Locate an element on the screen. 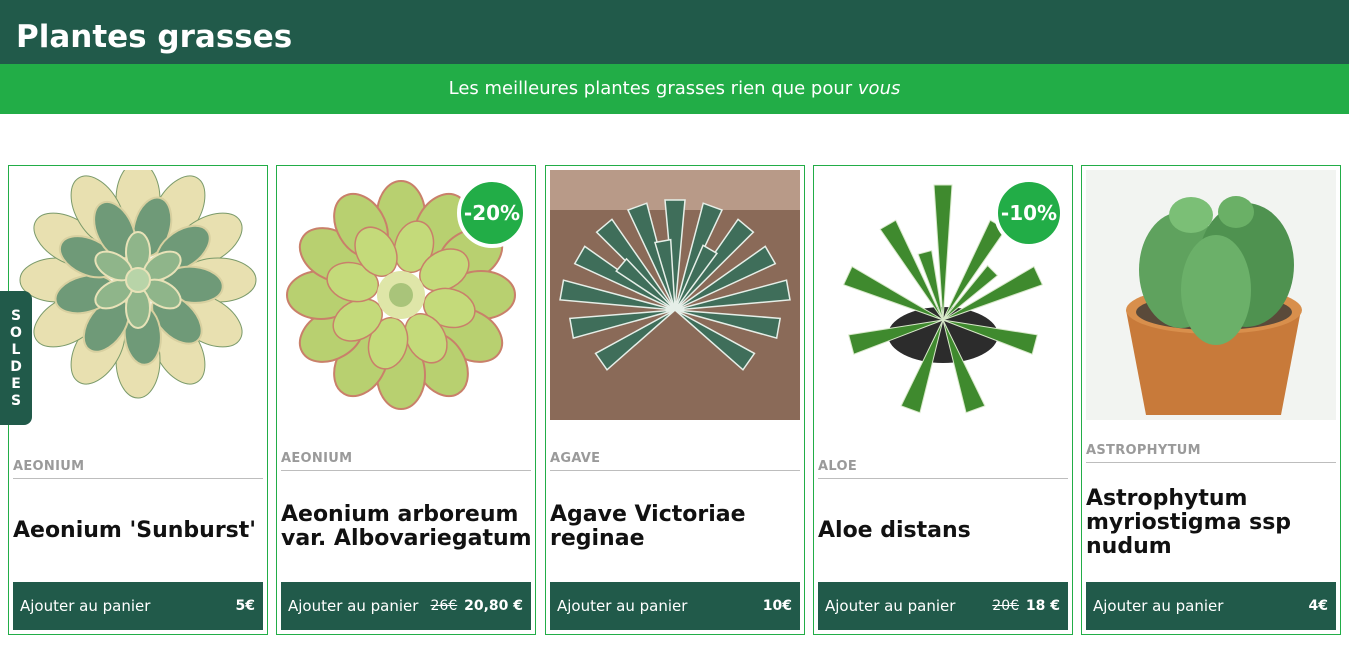 The width and height of the screenshot is (1349, 648). current-price: 18 € is located at coordinates (1042, 606).